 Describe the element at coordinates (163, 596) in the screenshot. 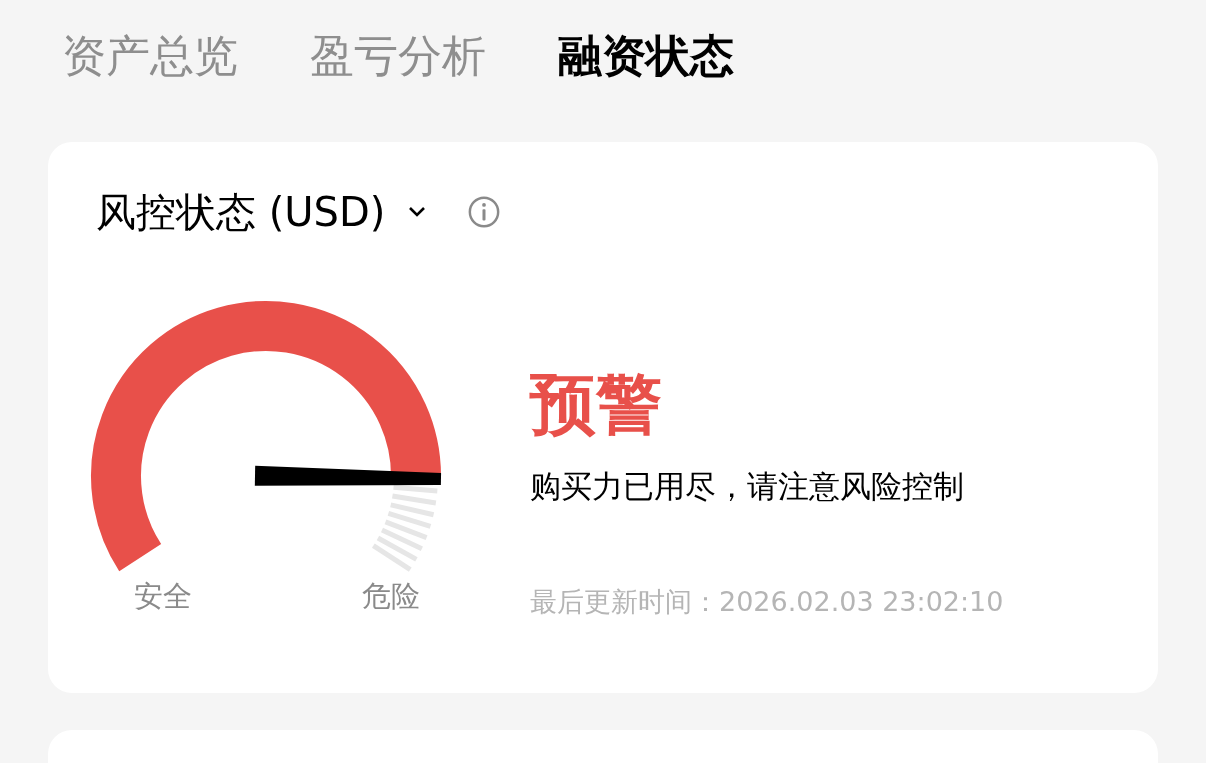

I see `gauge-low-label: 安全` at that location.